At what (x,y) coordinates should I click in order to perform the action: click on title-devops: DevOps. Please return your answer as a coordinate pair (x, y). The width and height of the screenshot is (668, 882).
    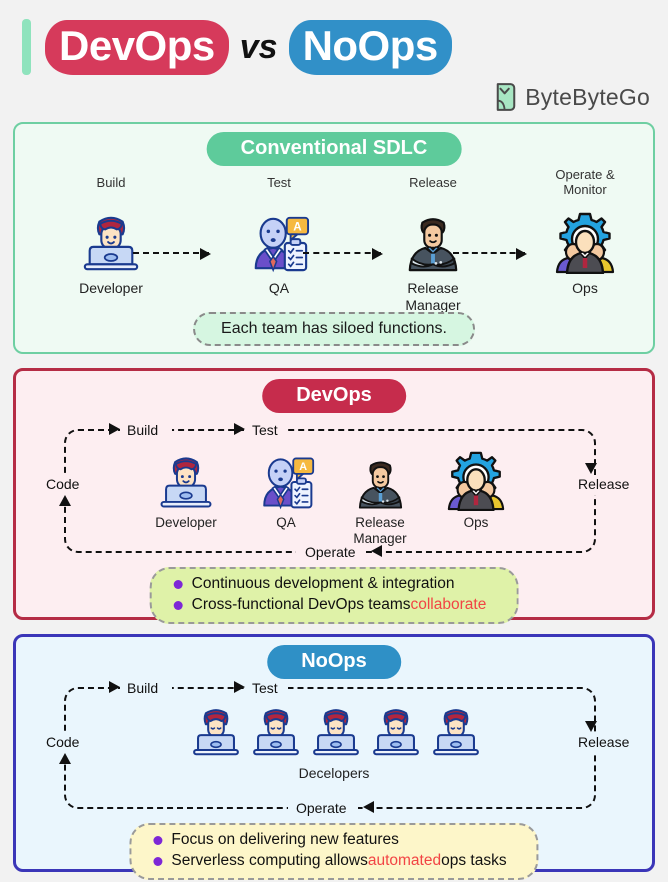
    Looking at the image, I should click on (137, 47).